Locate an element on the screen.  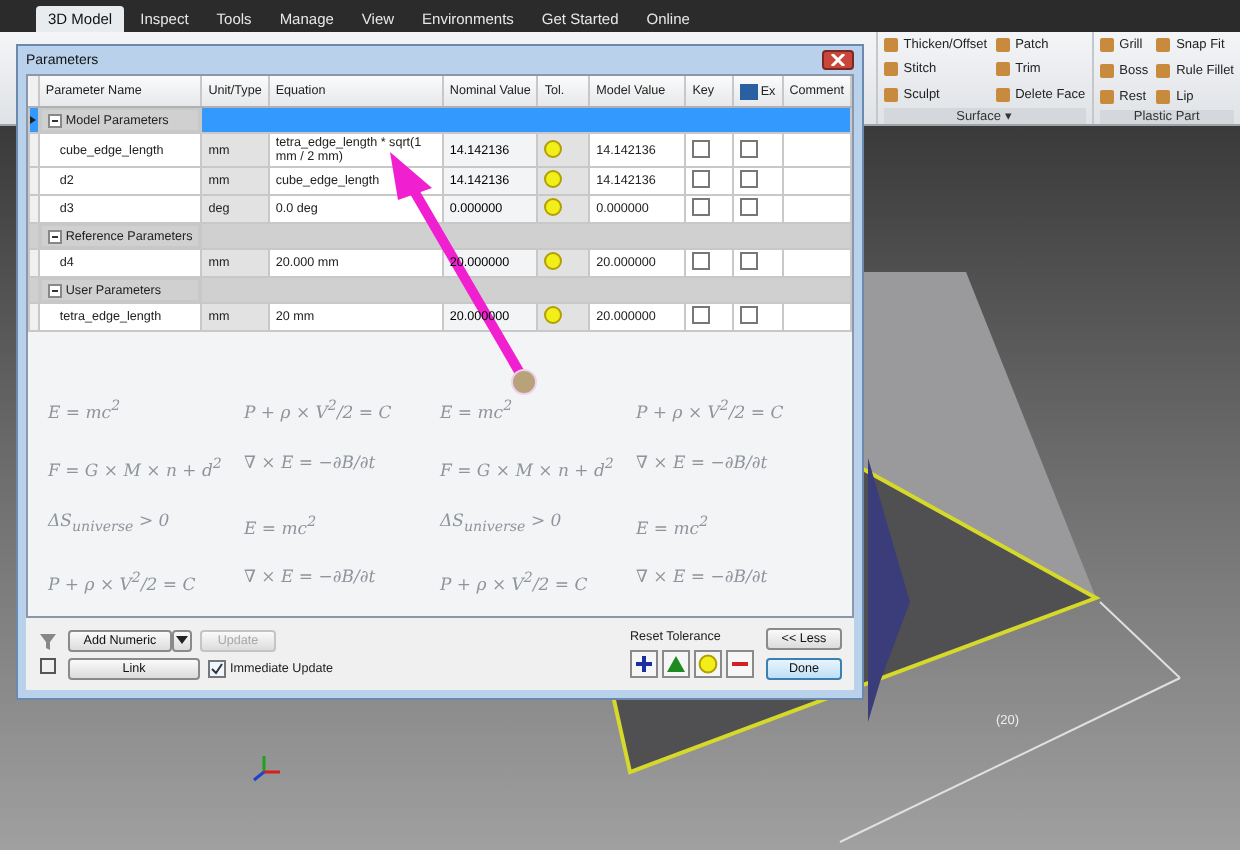
filter-icon is located at coordinates (47, 642).